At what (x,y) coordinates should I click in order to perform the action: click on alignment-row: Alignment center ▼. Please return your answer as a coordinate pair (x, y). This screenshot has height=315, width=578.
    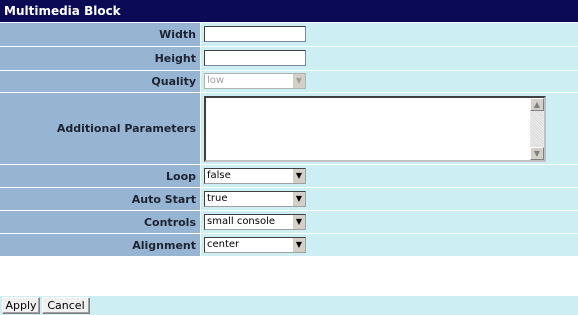
    Looking at the image, I should click on (289, 245).